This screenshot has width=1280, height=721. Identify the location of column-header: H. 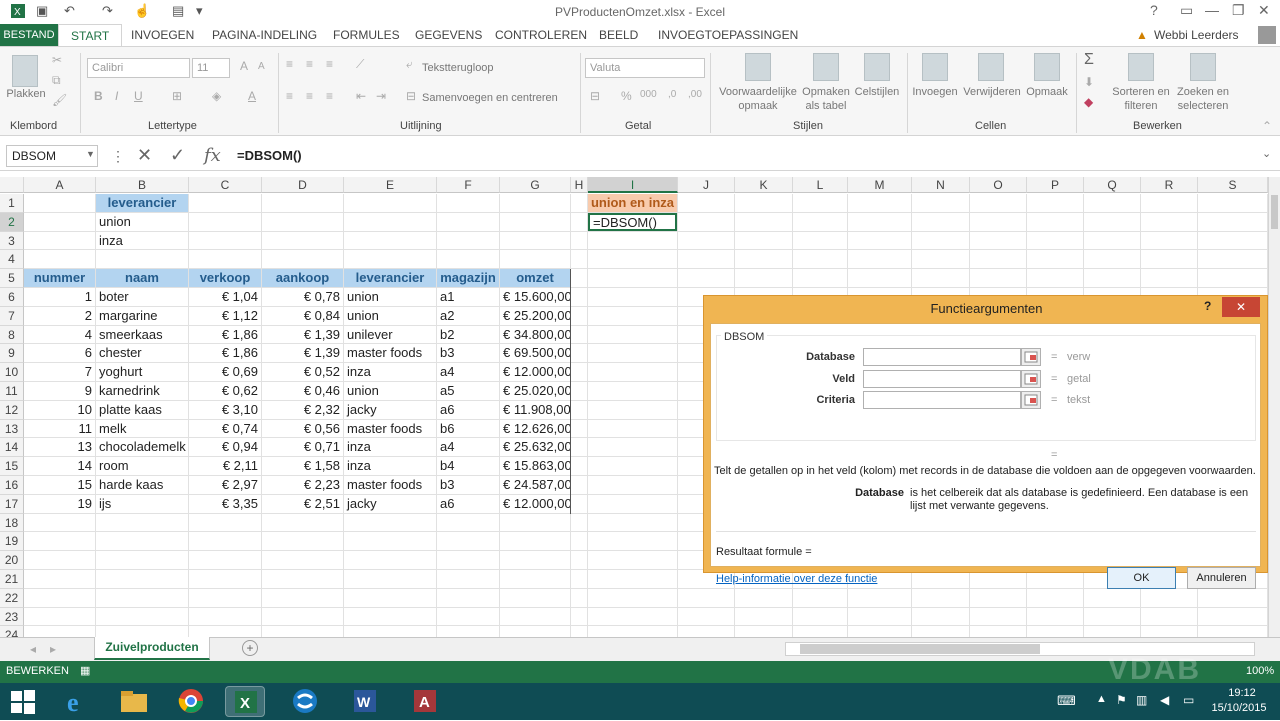
(579, 185).